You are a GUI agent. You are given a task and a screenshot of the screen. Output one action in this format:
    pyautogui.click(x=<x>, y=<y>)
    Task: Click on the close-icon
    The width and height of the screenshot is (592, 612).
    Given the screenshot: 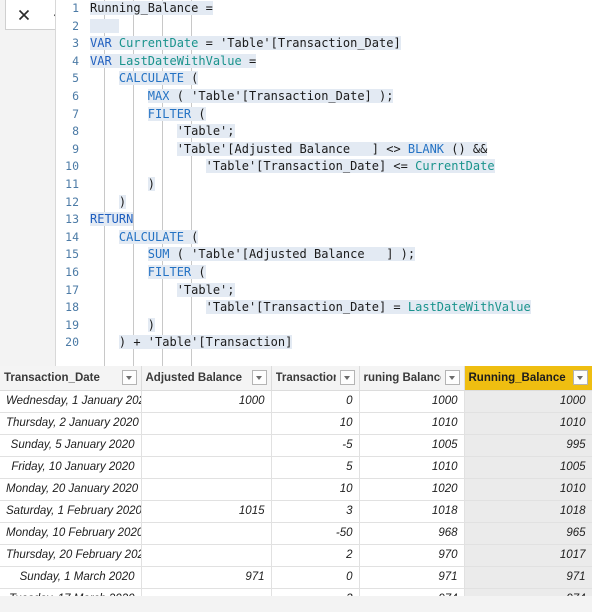 What is the action you would take?
    pyautogui.click(x=24, y=14)
    